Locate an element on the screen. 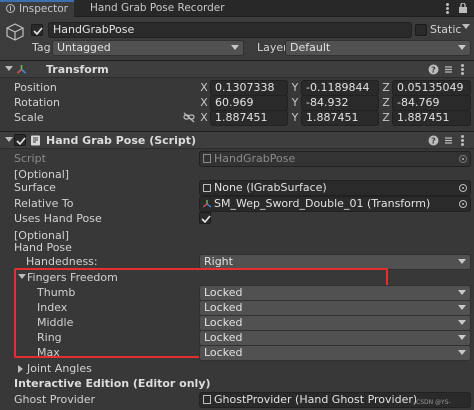  finger-ring-value: Locked is located at coordinates (223, 337).